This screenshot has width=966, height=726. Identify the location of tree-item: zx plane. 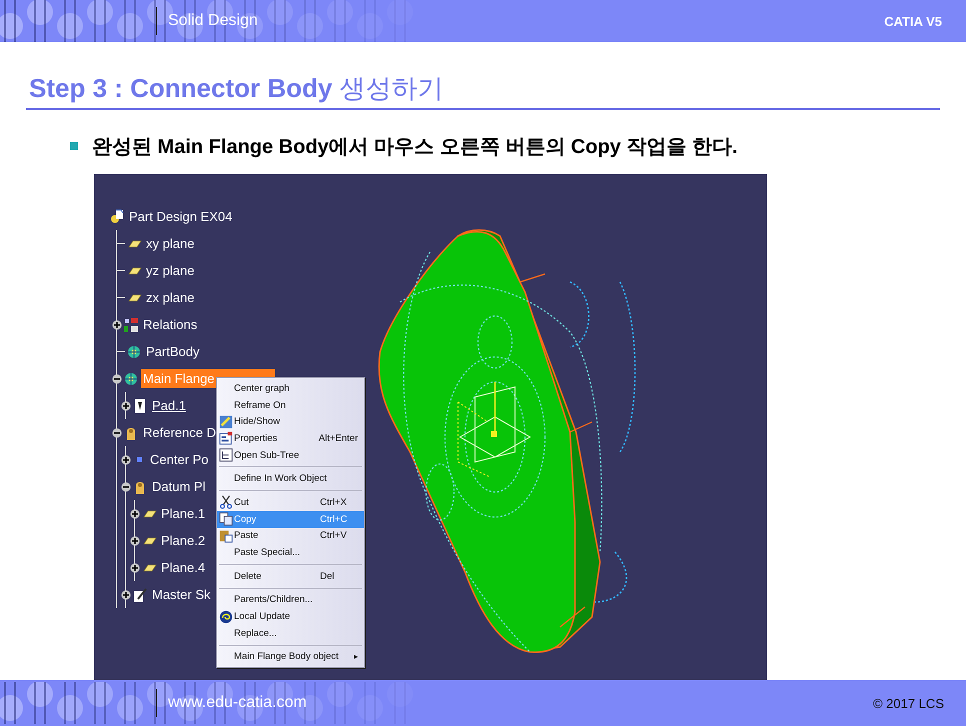
(170, 297).